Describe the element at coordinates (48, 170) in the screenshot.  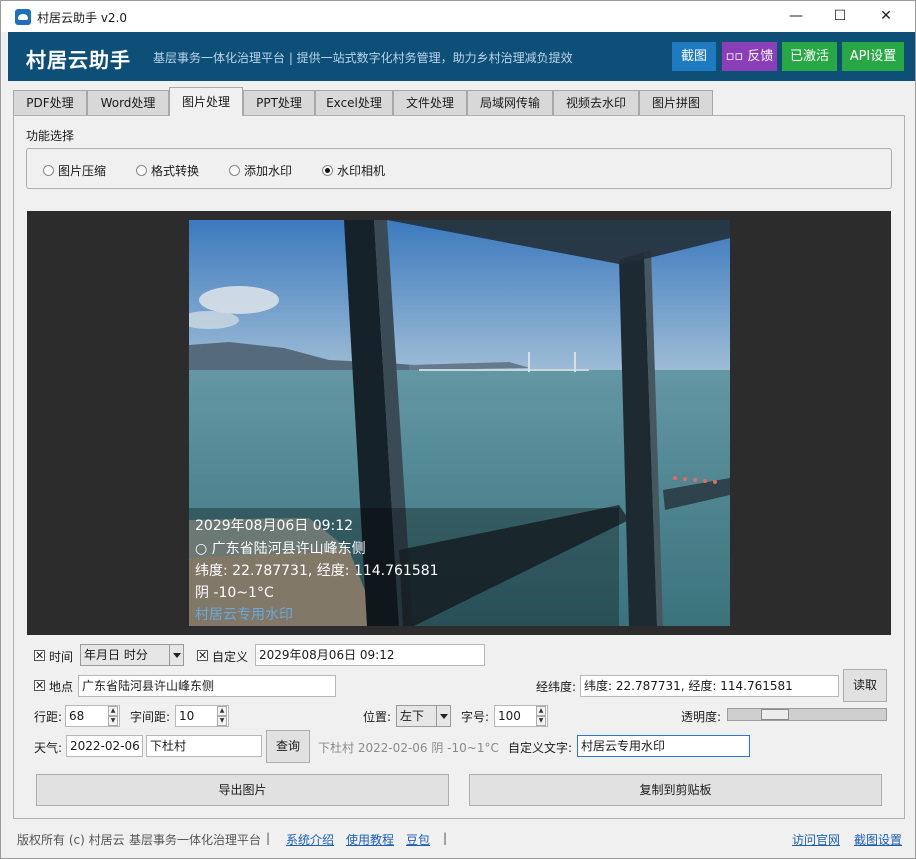
I see `radio-compress-dot` at that location.